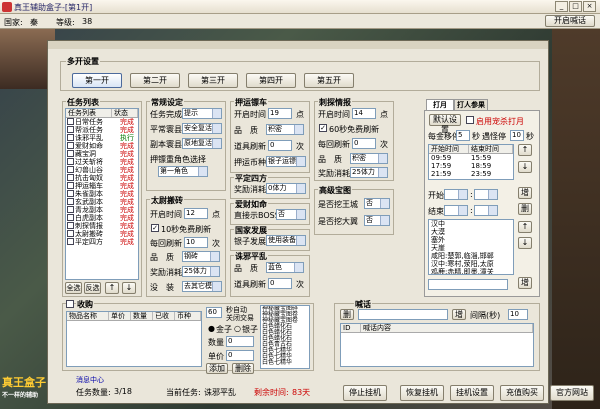 Image resolution: width=600 pixels, height=409 pixels. Describe the element at coordinates (102, 226) in the screenshot. I see `task-row: 刺探情报 完成` at that location.